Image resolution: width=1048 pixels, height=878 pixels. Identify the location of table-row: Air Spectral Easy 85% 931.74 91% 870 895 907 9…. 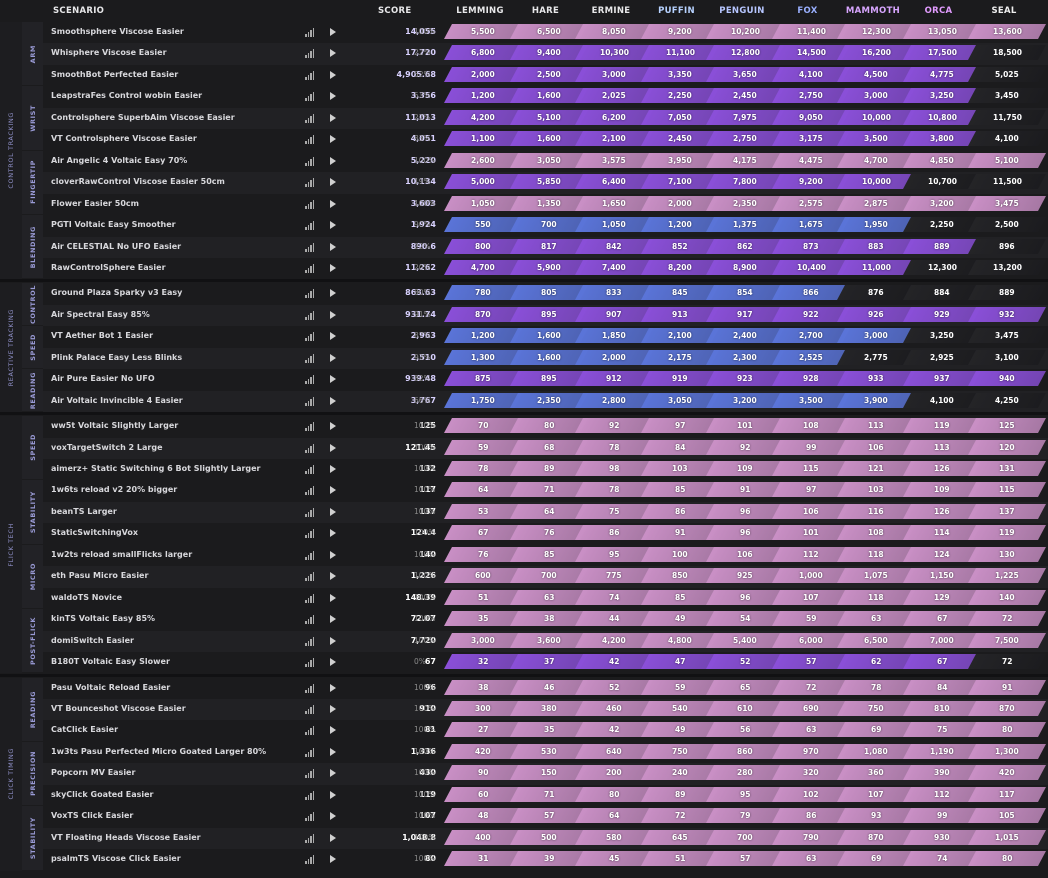
(545, 315).